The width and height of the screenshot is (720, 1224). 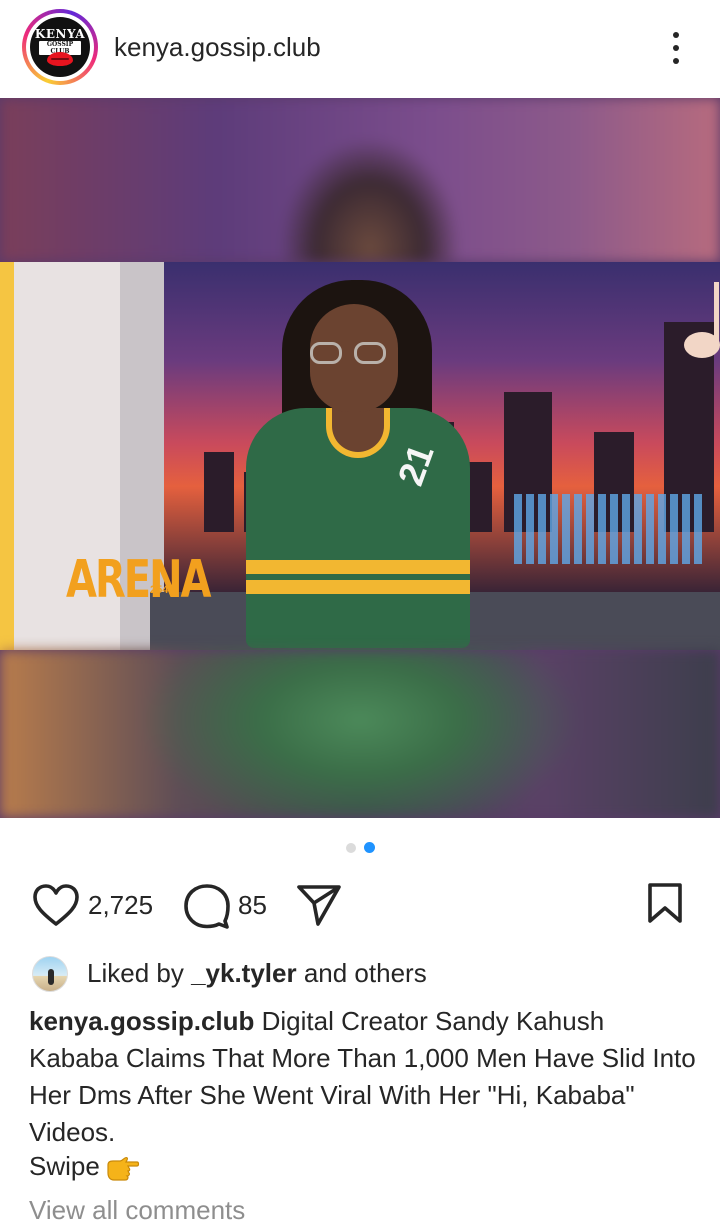 I want to click on bookmark-icon, so click(x=665, y=903).